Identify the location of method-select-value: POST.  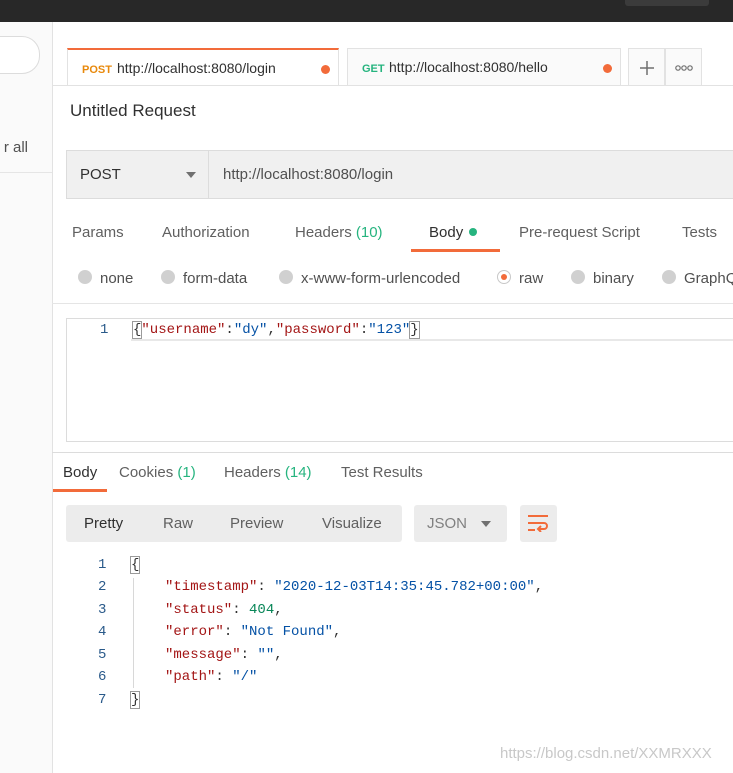
(100, 174).